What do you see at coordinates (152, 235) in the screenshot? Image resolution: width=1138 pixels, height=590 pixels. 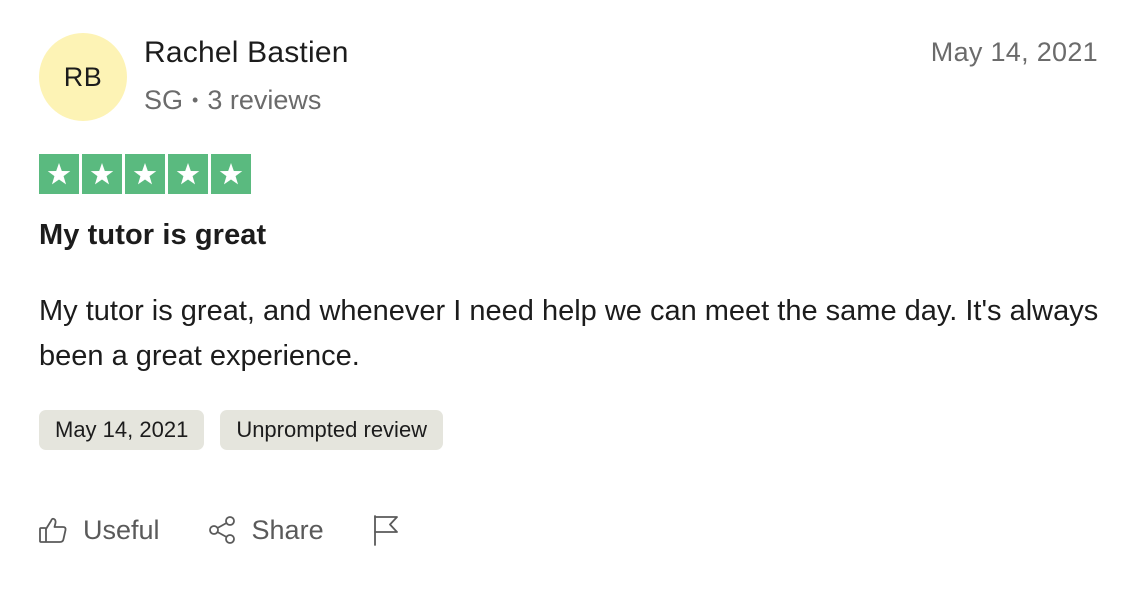 I see `review-title: My tutor is great` at bounding box center [152, 235].